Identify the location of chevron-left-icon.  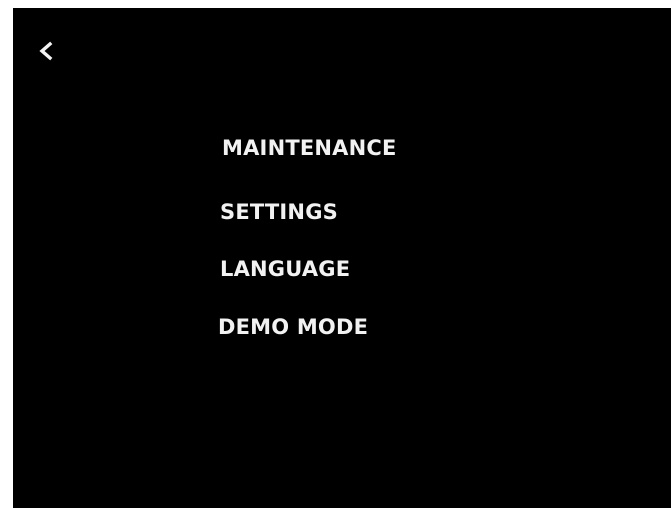
(46, 51).